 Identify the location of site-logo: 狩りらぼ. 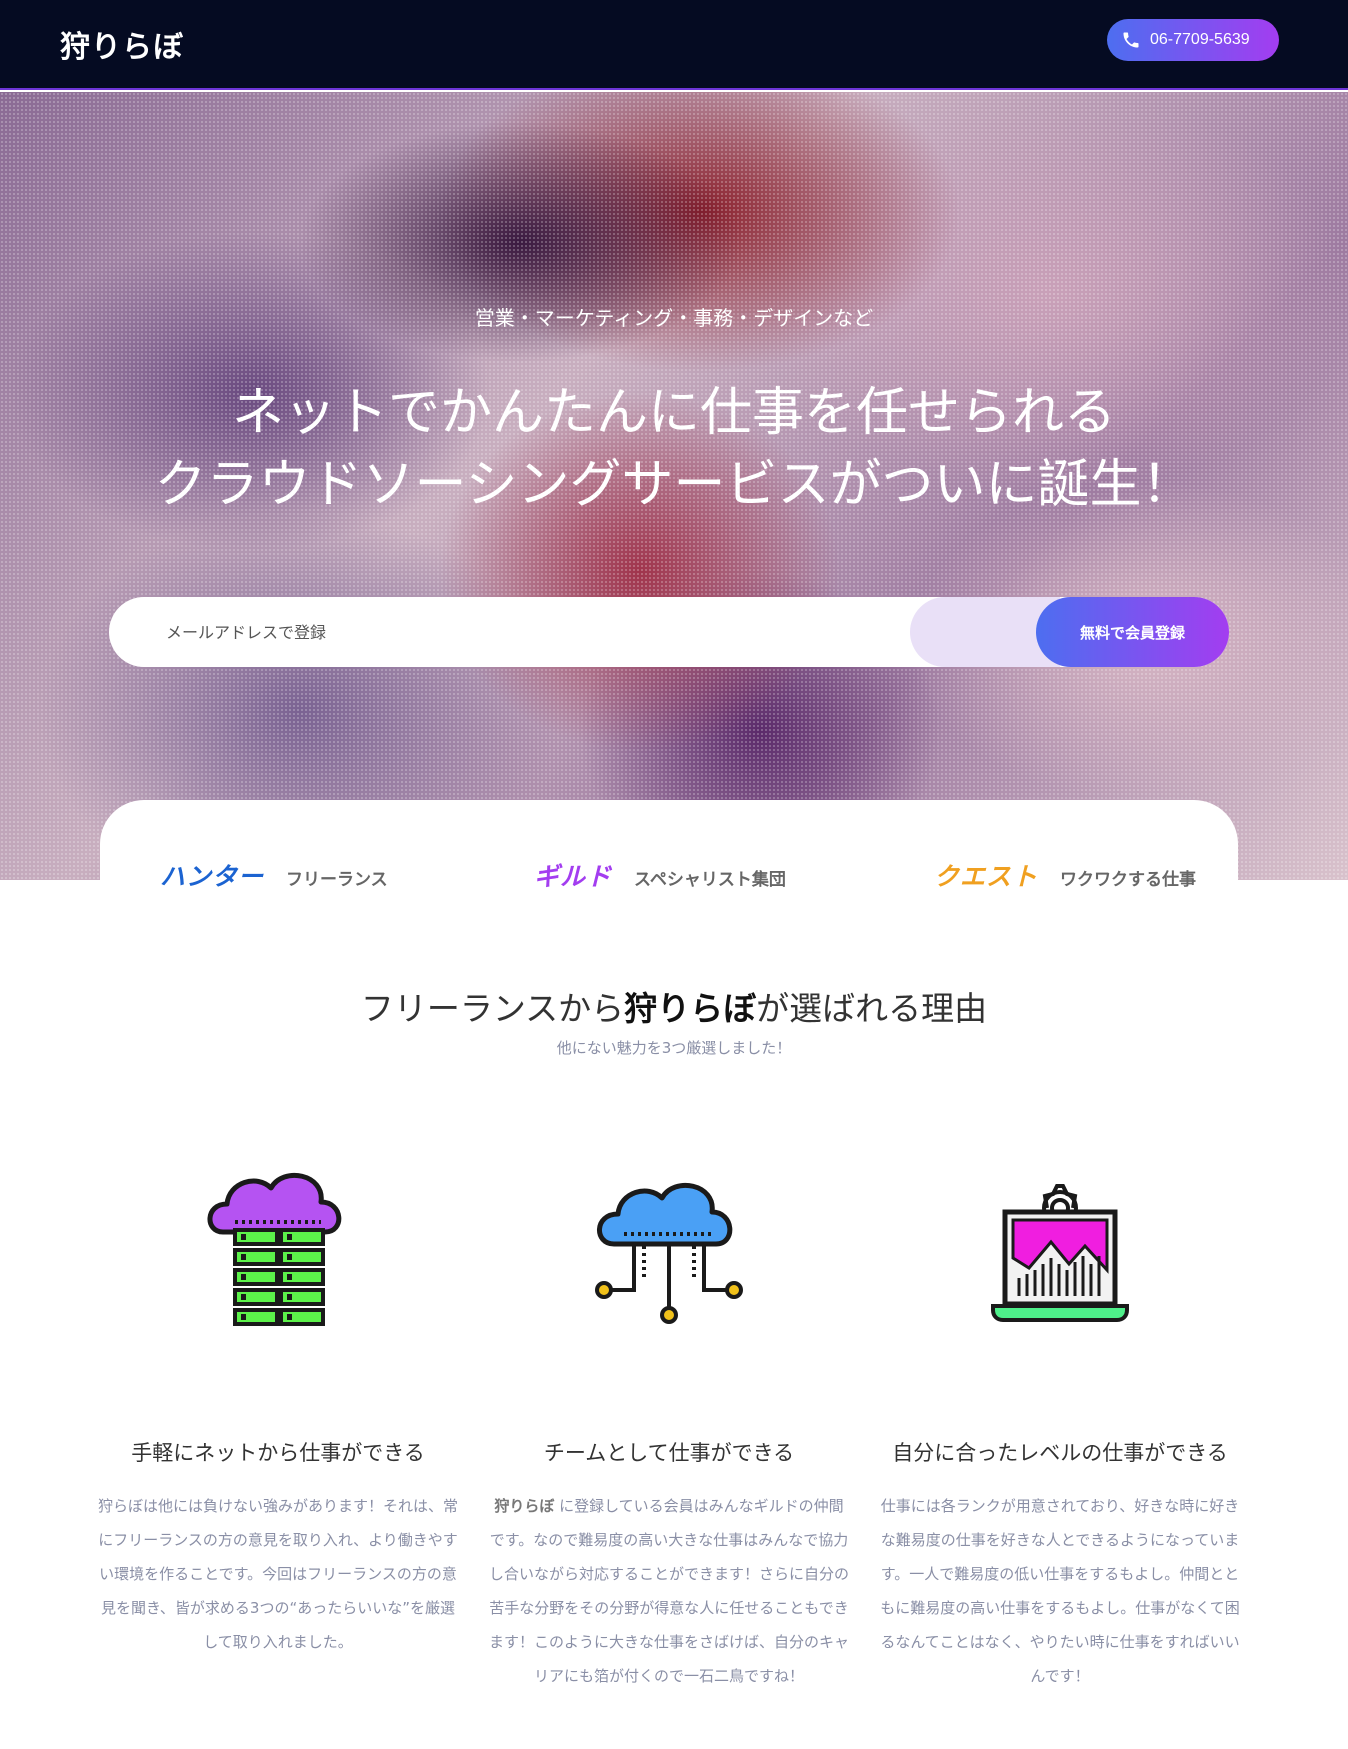
(122, 44).